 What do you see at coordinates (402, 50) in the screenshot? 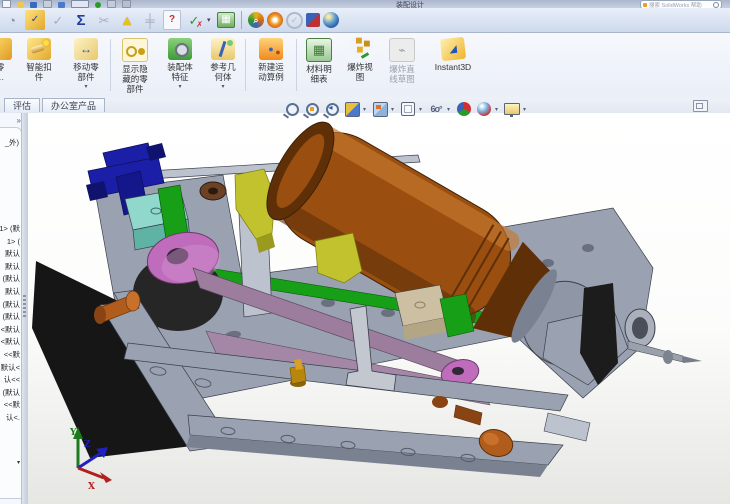
I see `explode-line-sketch-icon` at bounding box center [402, 50].